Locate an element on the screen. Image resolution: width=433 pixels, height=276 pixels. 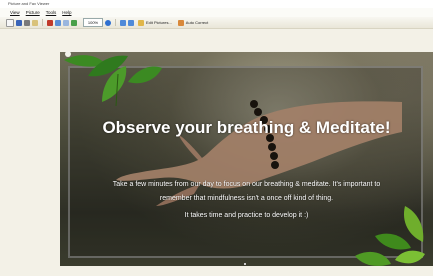
menu-help: Help is located at coordinates (66, 12).